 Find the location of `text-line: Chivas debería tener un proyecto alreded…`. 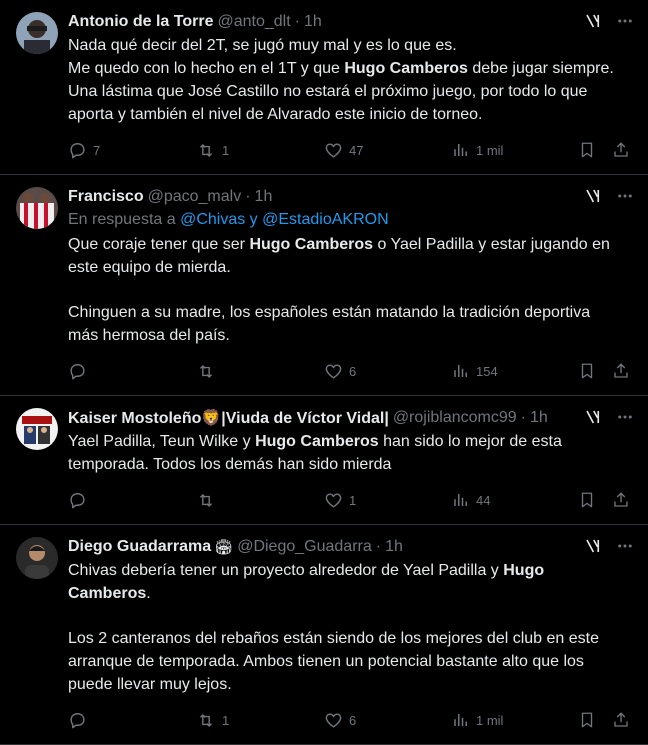

text-line: Chivas debería tener un proyecto alreded… is located at coordinates (350, 570).